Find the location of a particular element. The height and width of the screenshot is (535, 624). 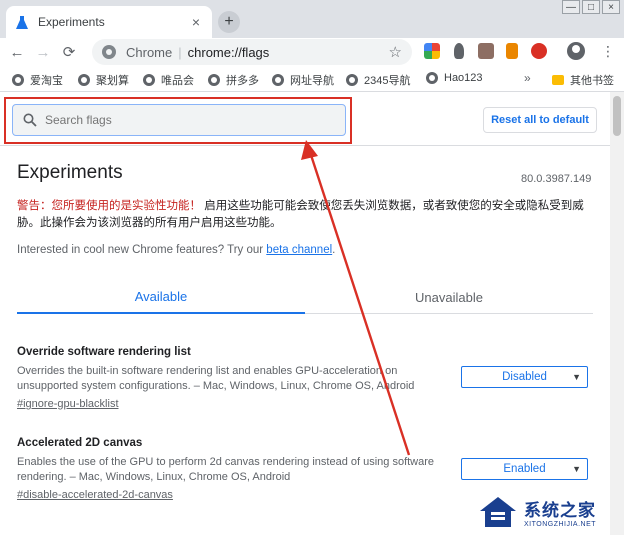

site-watermark: 系统之家 XITONGZHIJIA.NET is located at coordinates (551, 511).